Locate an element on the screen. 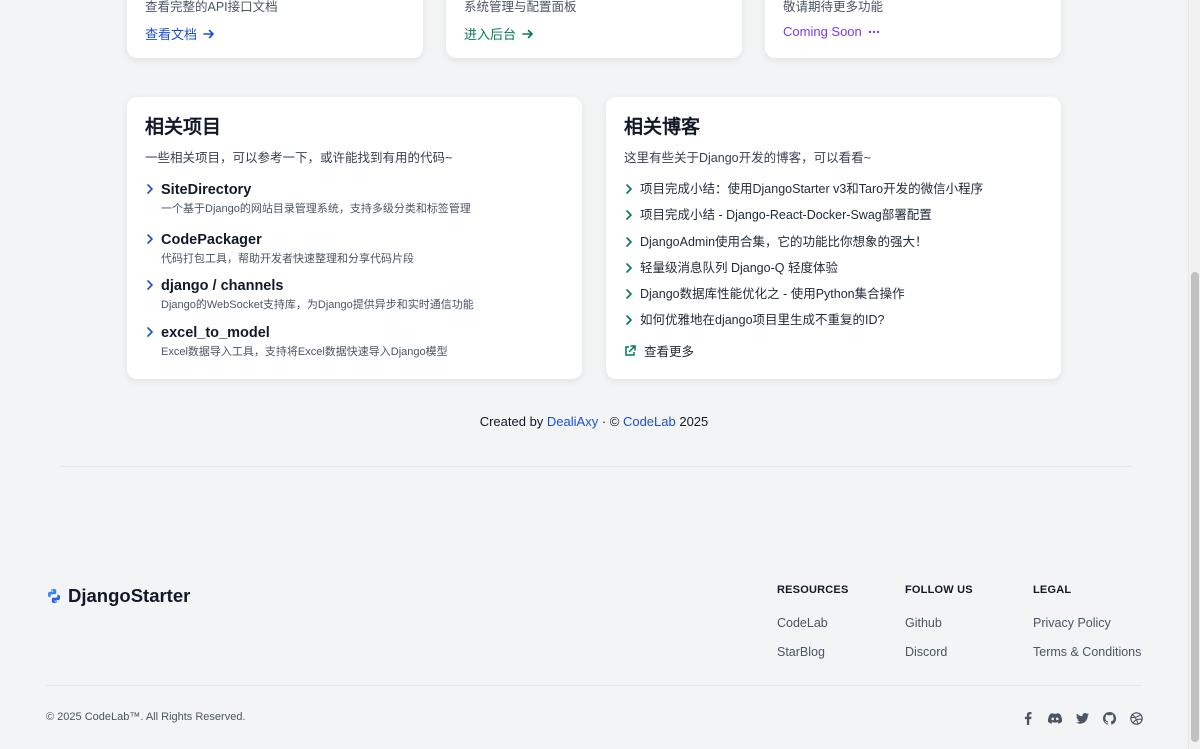 The height and width of the screenshot is (749, 1200). blogs-subtitle: 这里有些关于Django开发的博客，可以看看~ is located at coordinates (747, 158).